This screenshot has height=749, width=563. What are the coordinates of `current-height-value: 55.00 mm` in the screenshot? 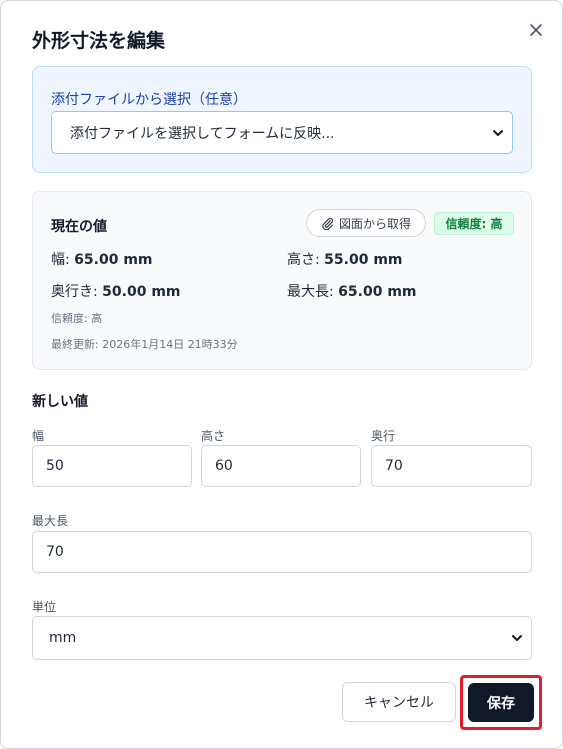 It's located at (363, 260).